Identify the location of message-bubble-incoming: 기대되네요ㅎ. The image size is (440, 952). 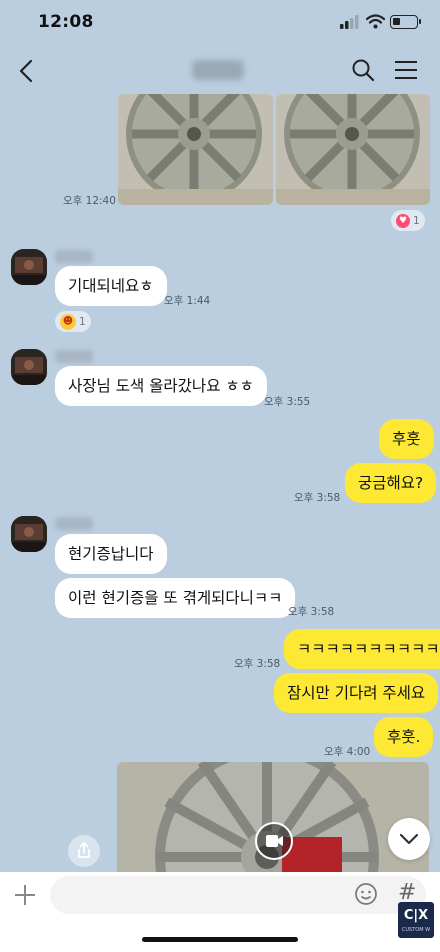
(111, 286).